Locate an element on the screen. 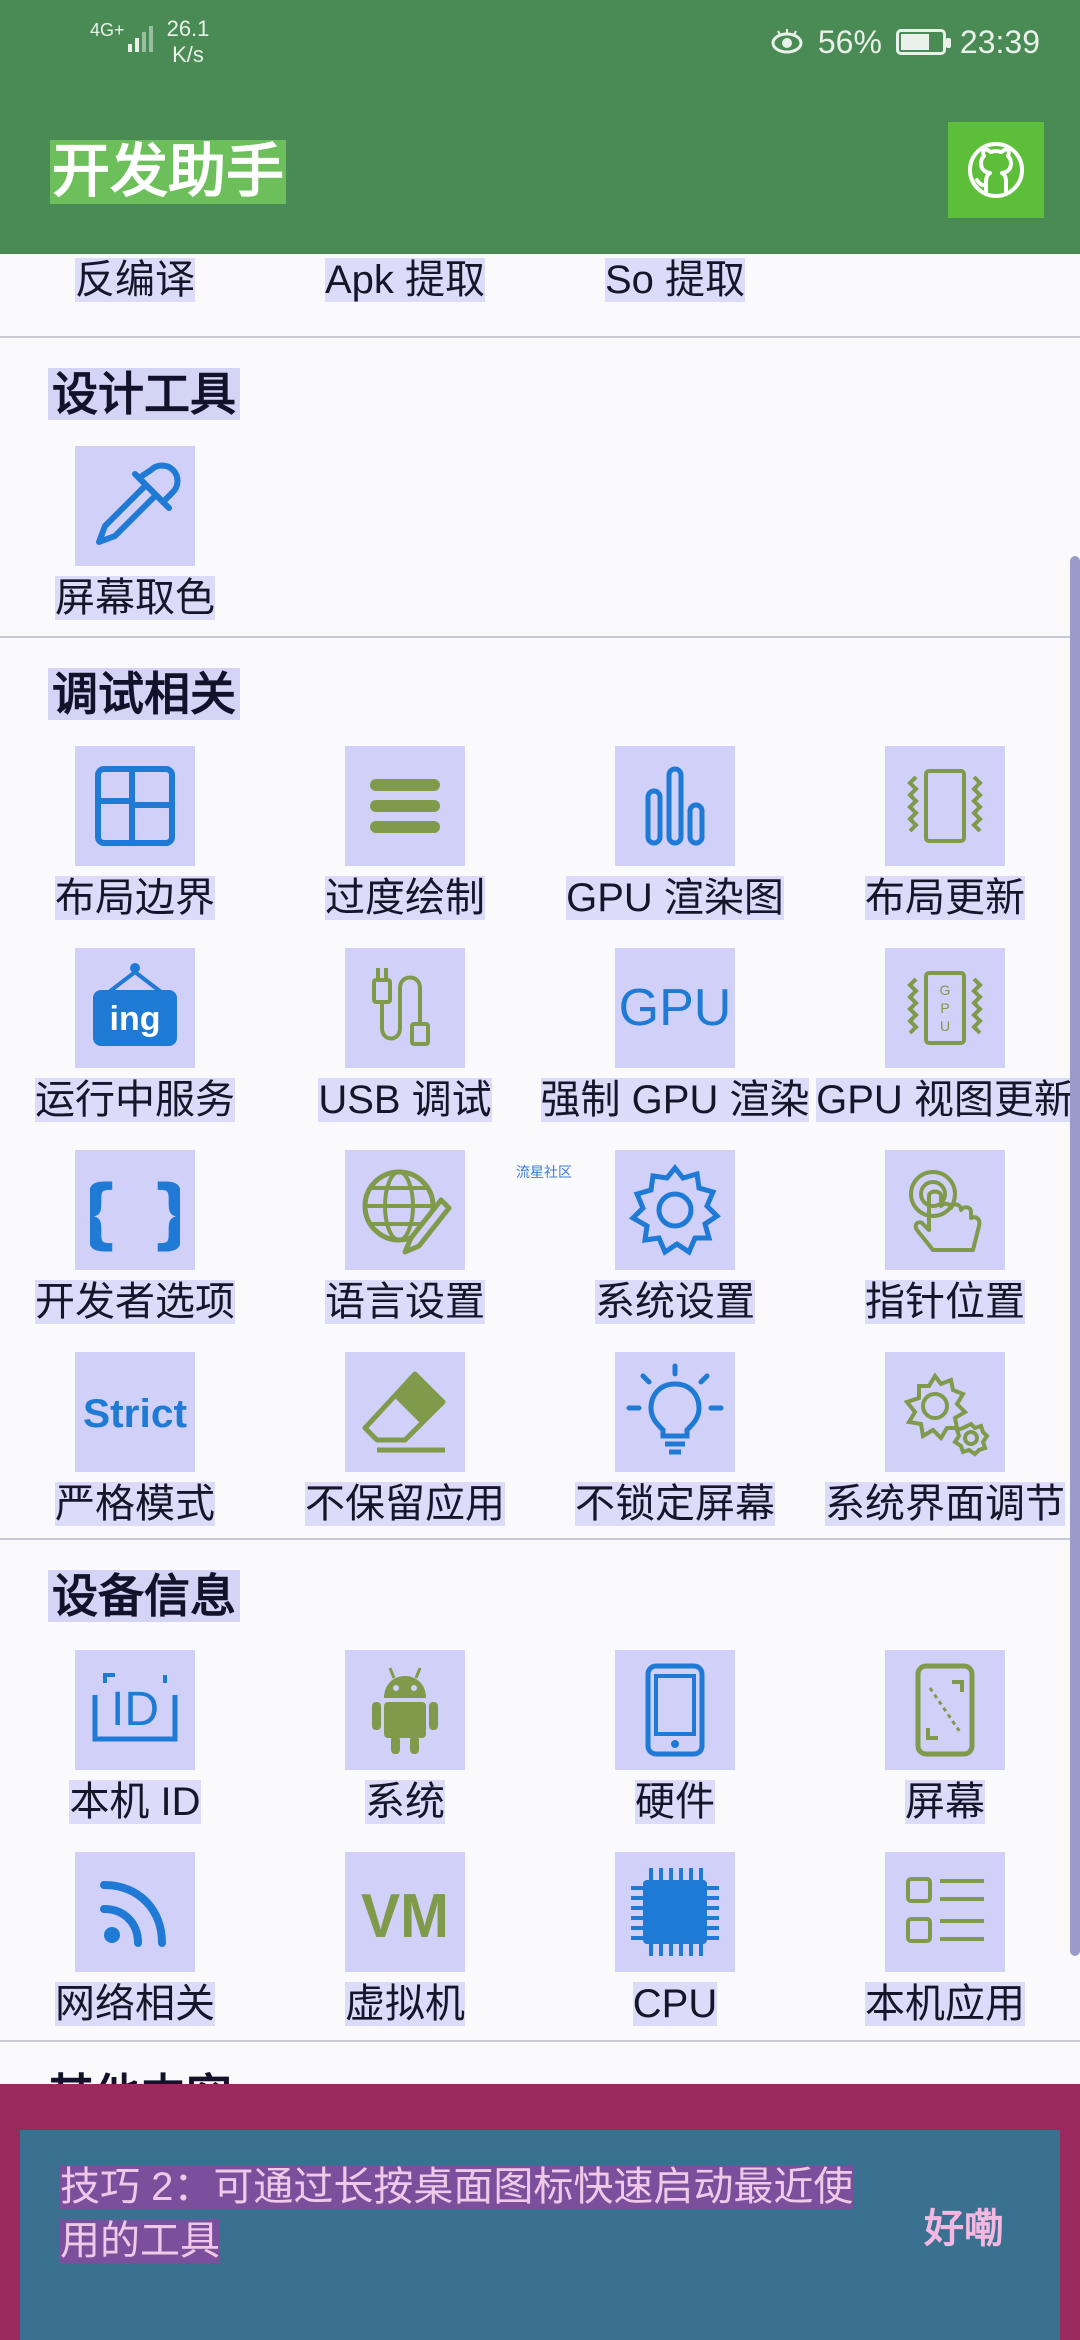 This screenshot has width=1080, height=2340. rss-icon is located at coordinates (133, 1914).